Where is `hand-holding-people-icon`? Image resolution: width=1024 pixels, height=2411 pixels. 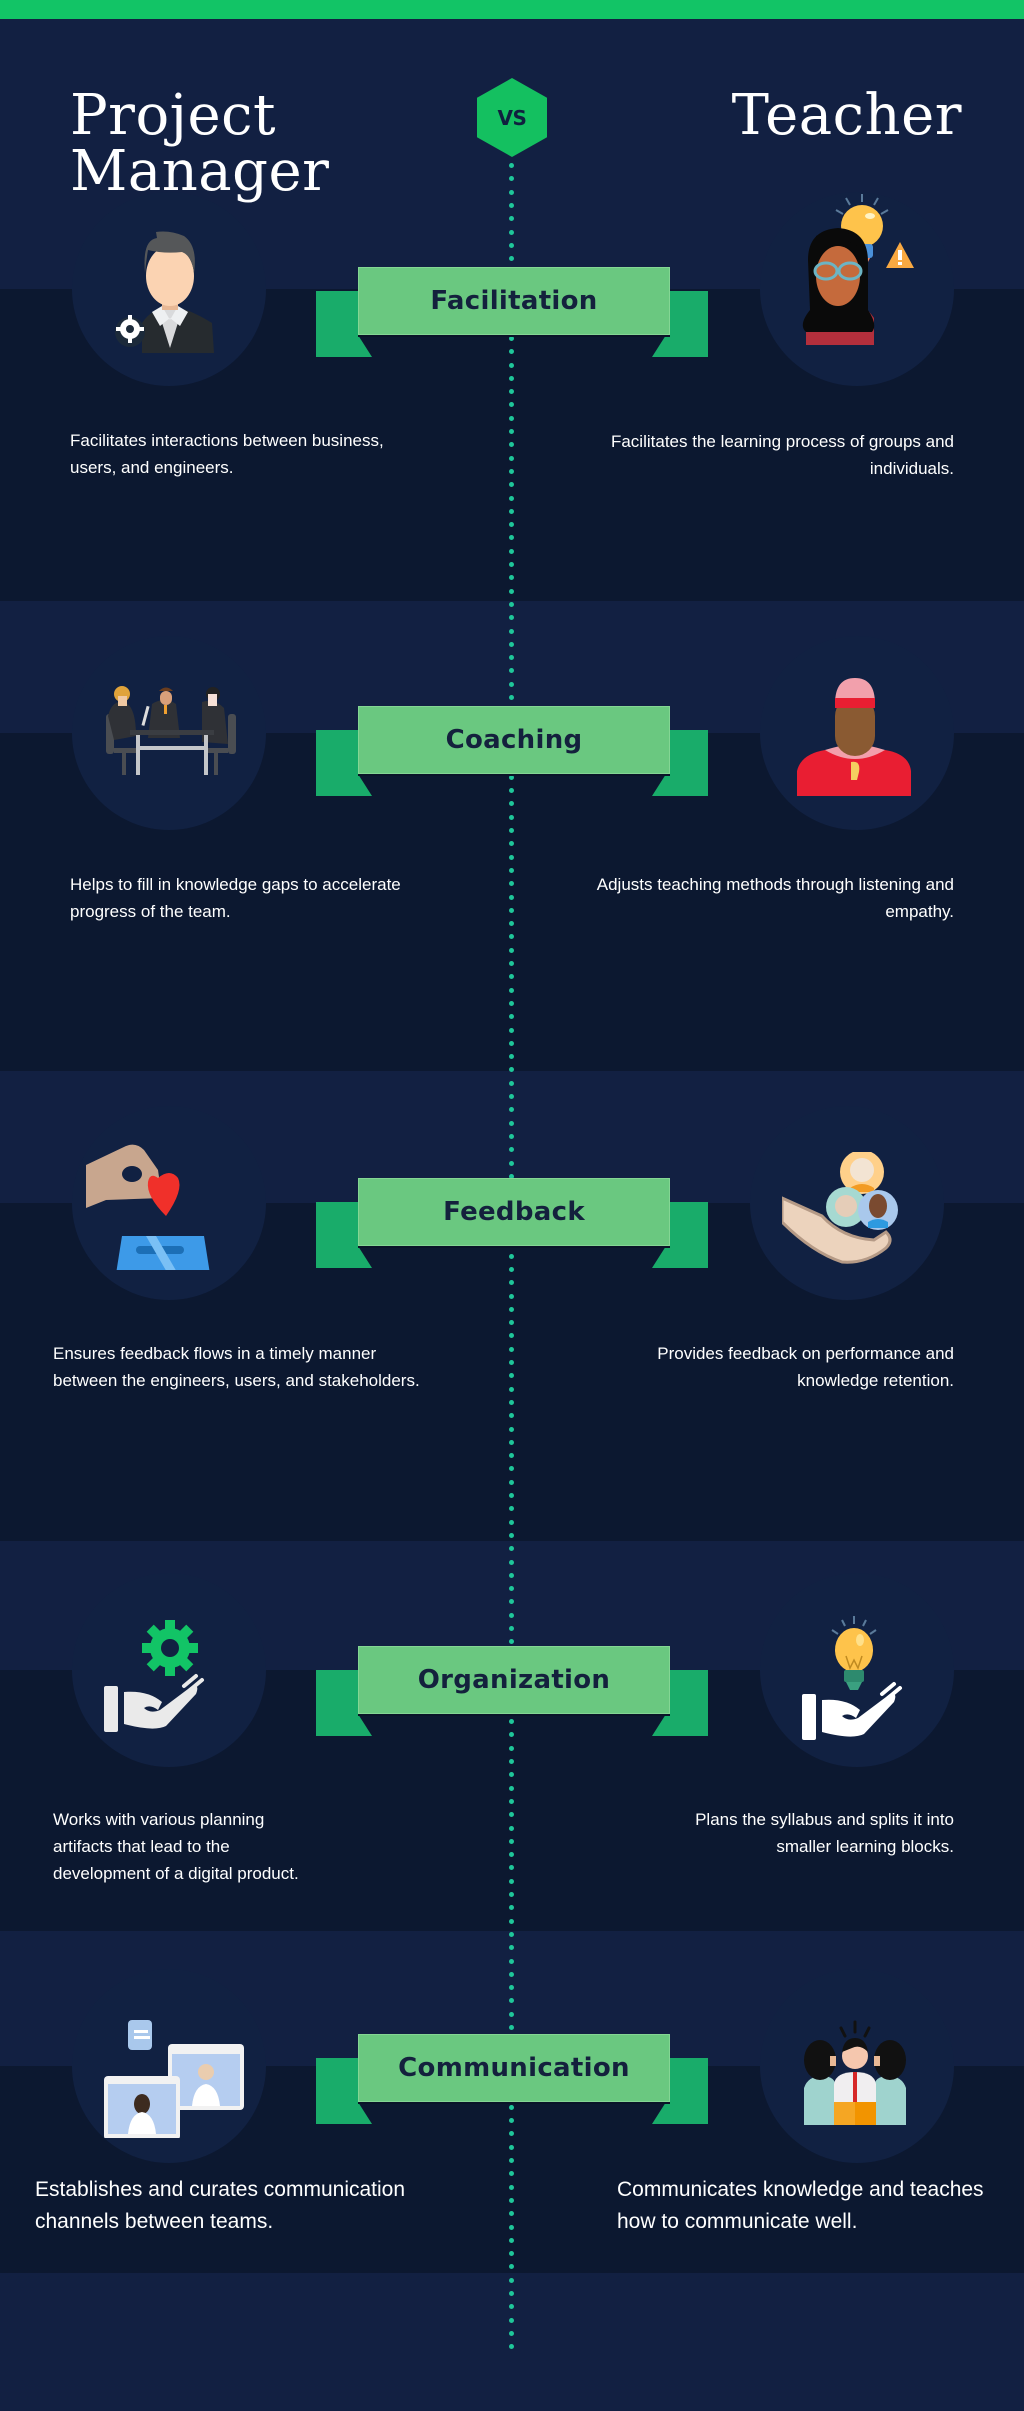 hand-holding-people-icon is located at coordinates (840, 1208).